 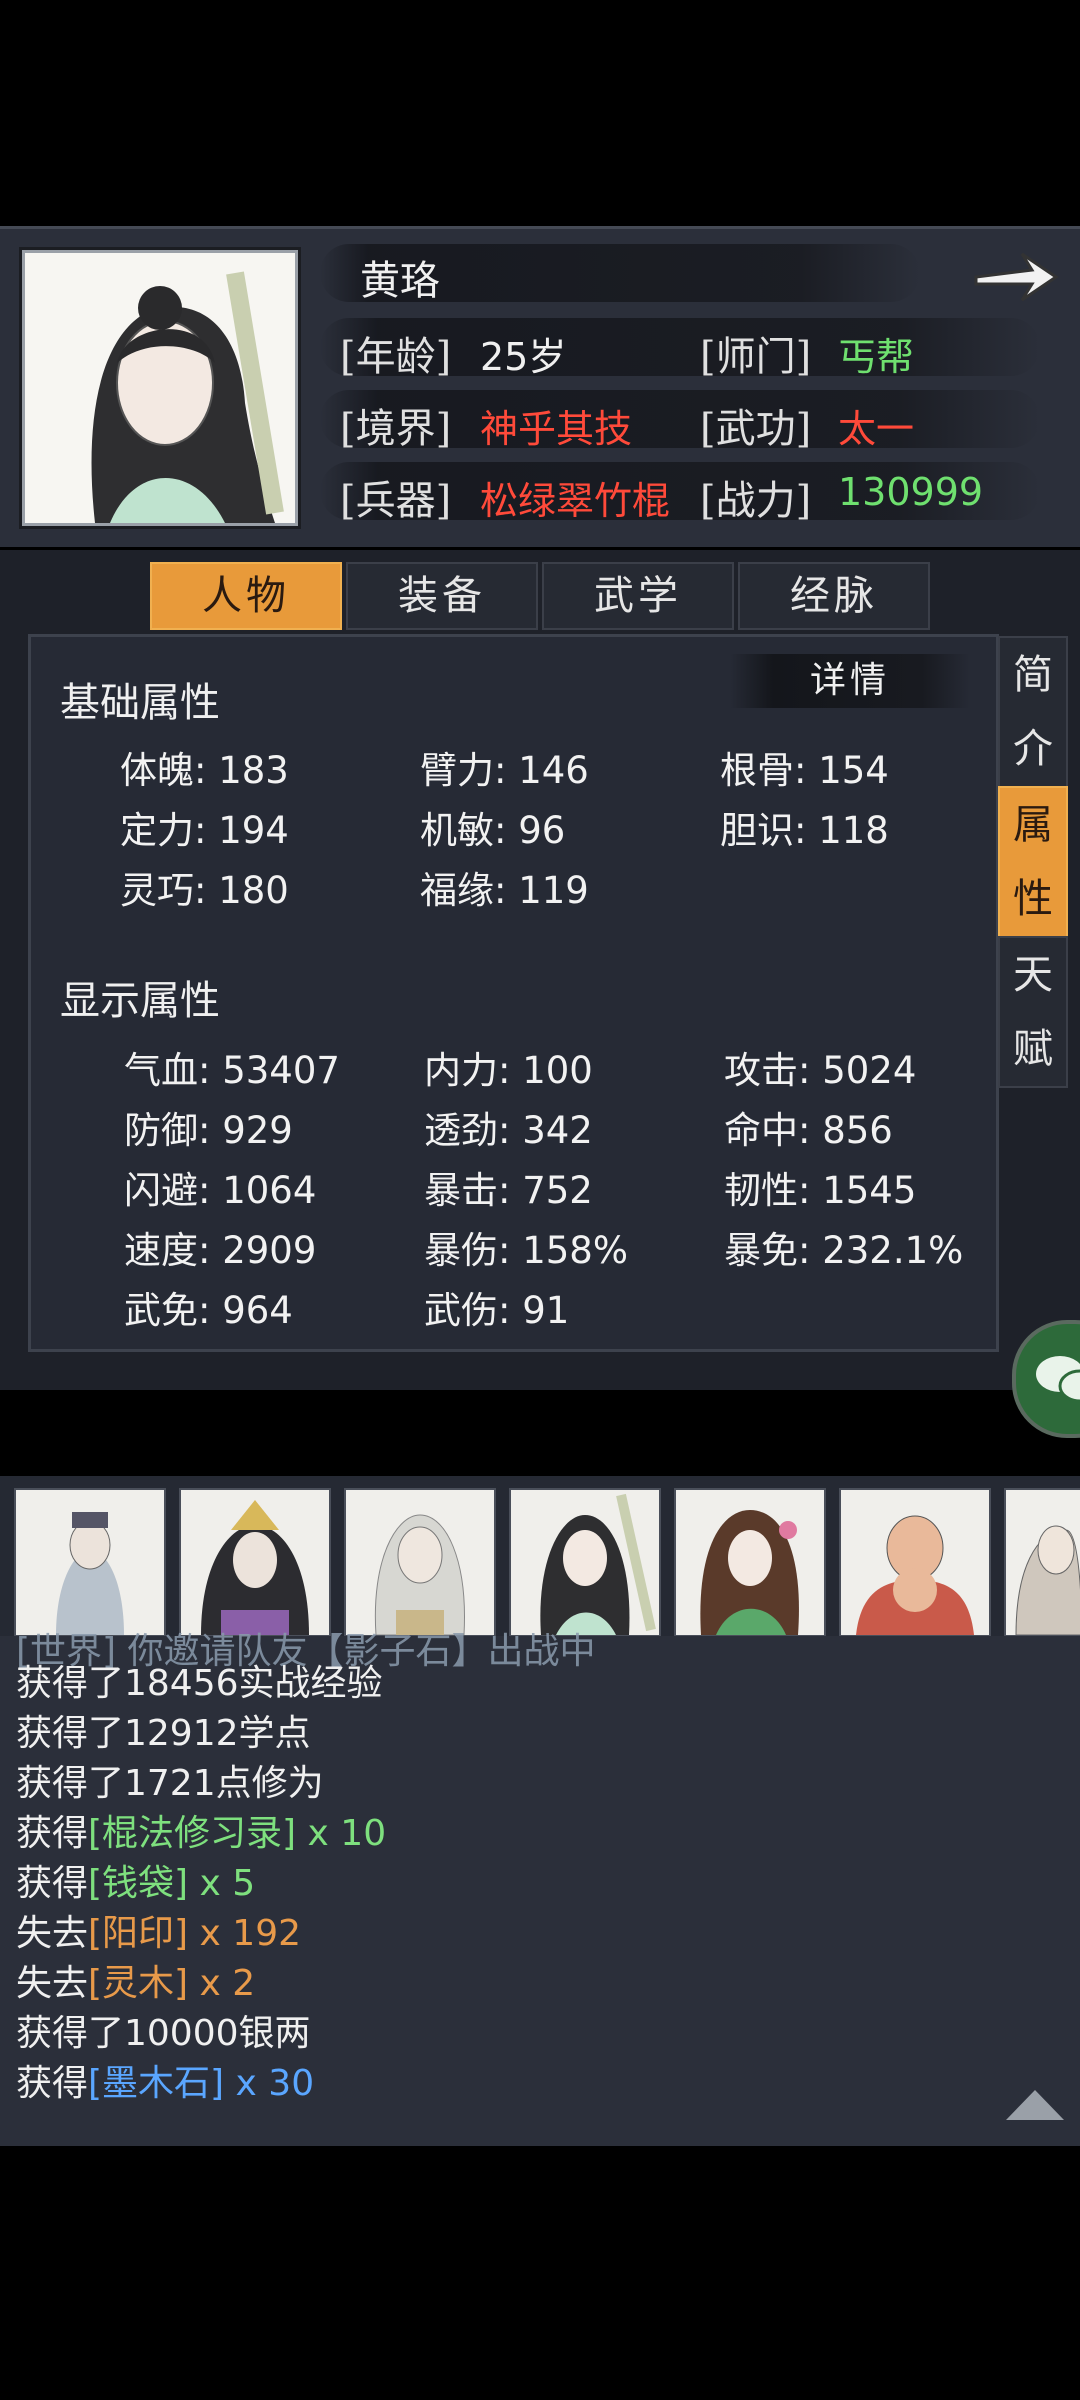 I want to click on skill-value: 太一, so click(x=876, y=429).